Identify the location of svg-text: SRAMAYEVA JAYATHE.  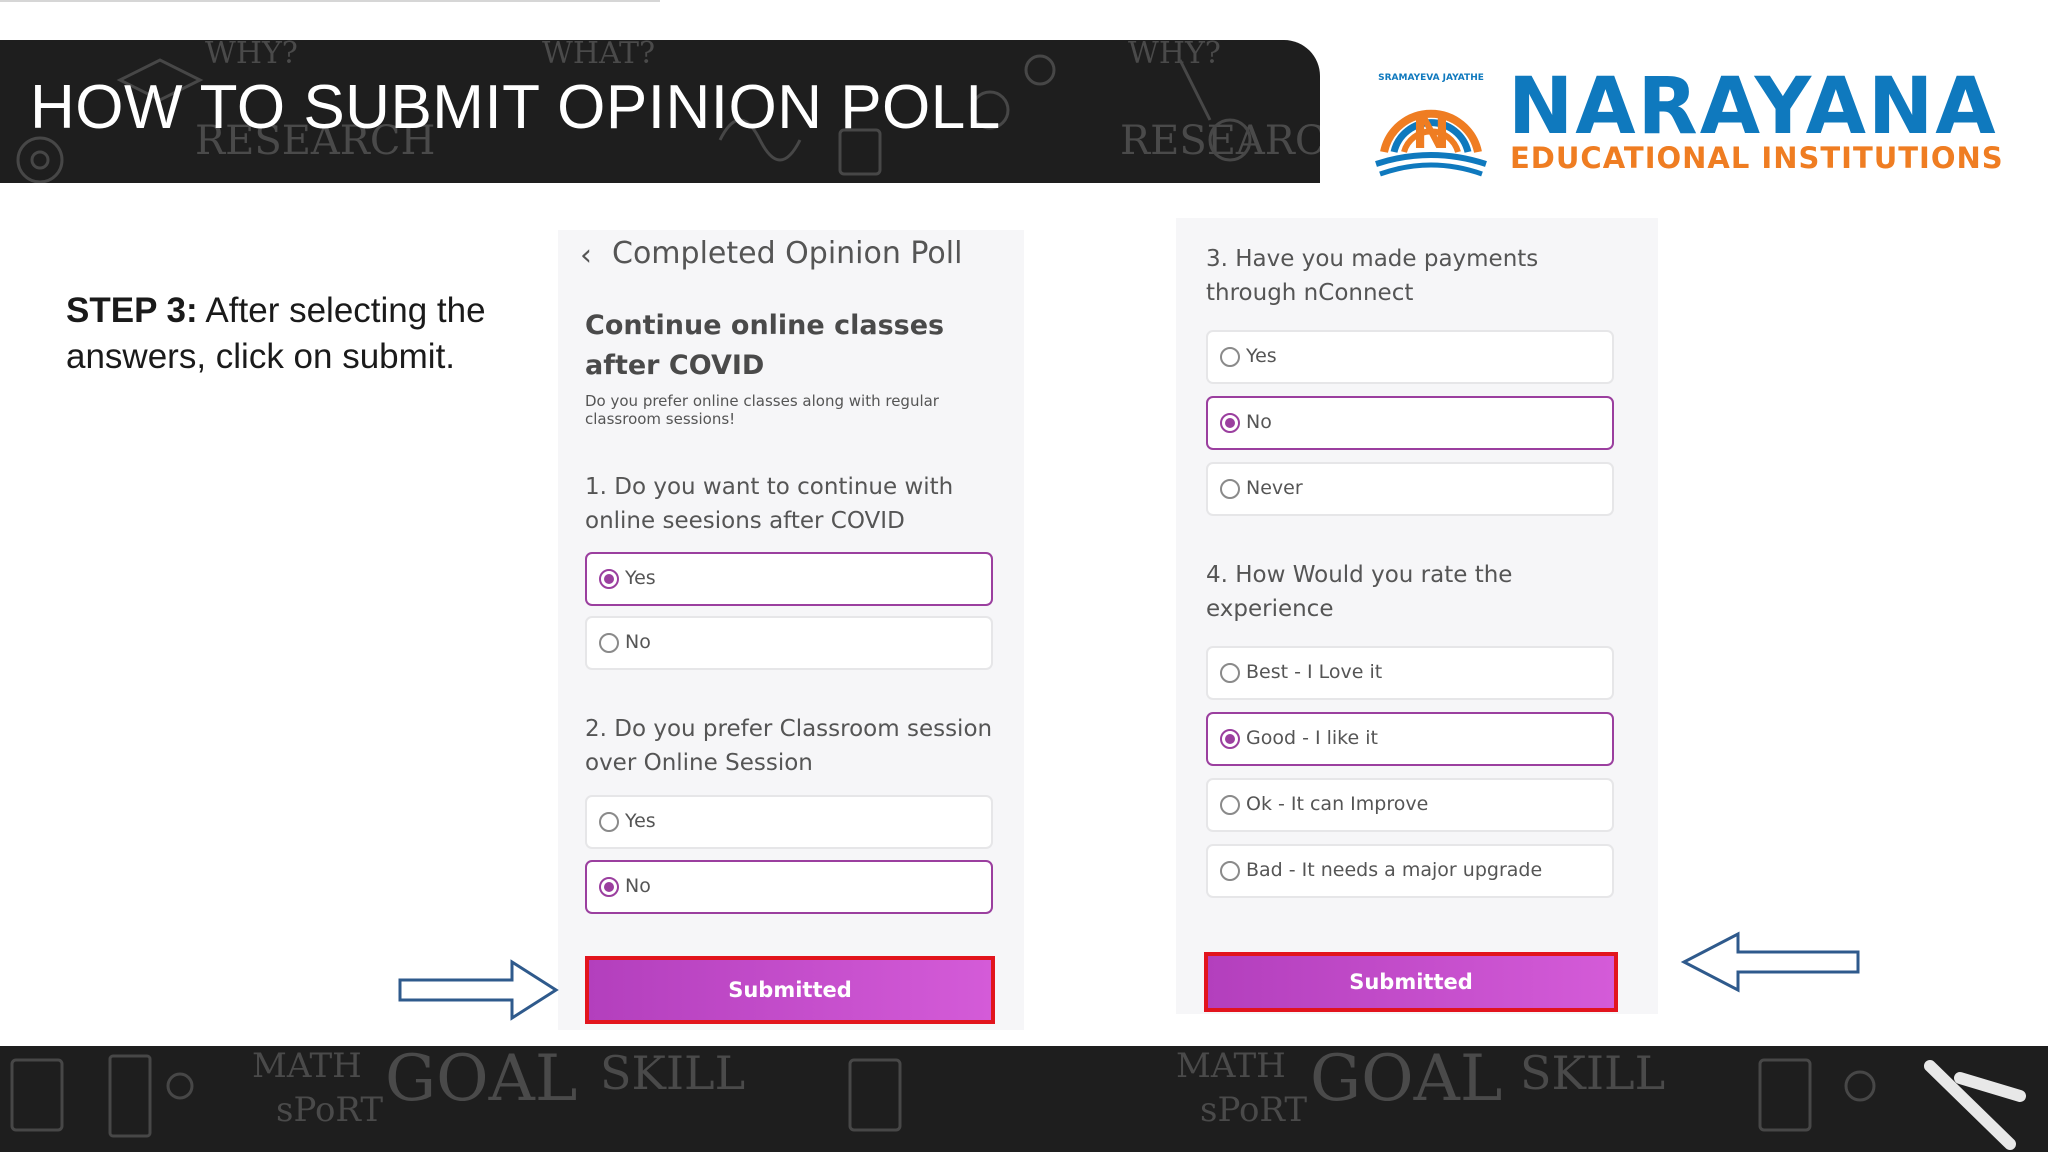
(1431, 78).